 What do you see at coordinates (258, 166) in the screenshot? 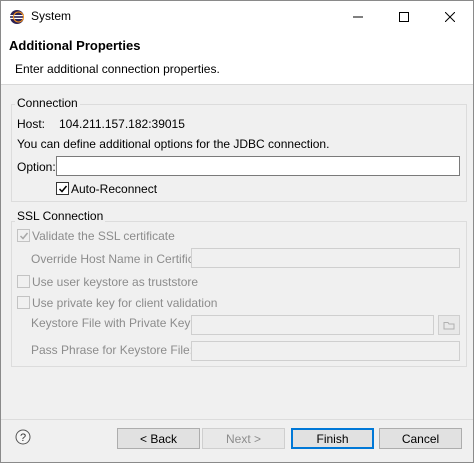
I see `option-input` at bounding box center [258, 166].